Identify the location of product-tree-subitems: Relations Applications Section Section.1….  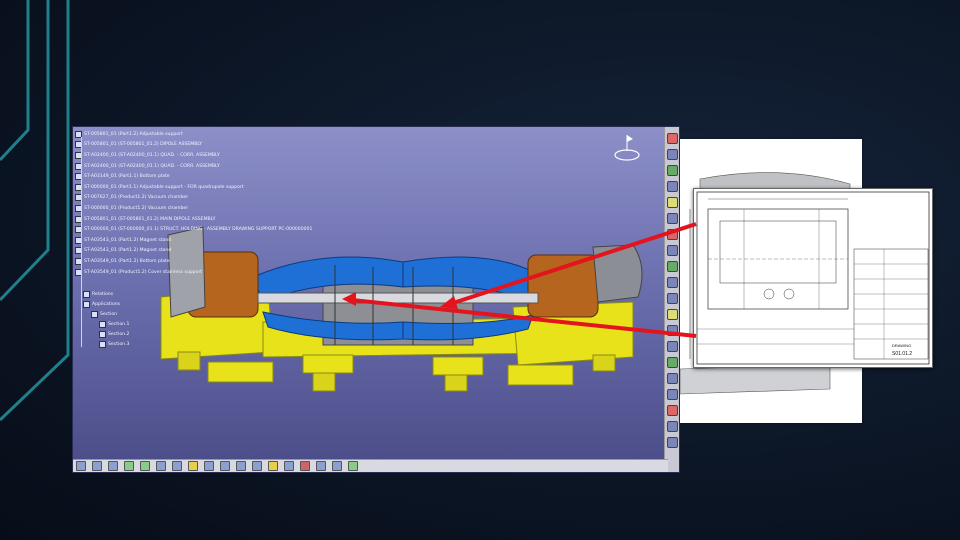
(106, 319).